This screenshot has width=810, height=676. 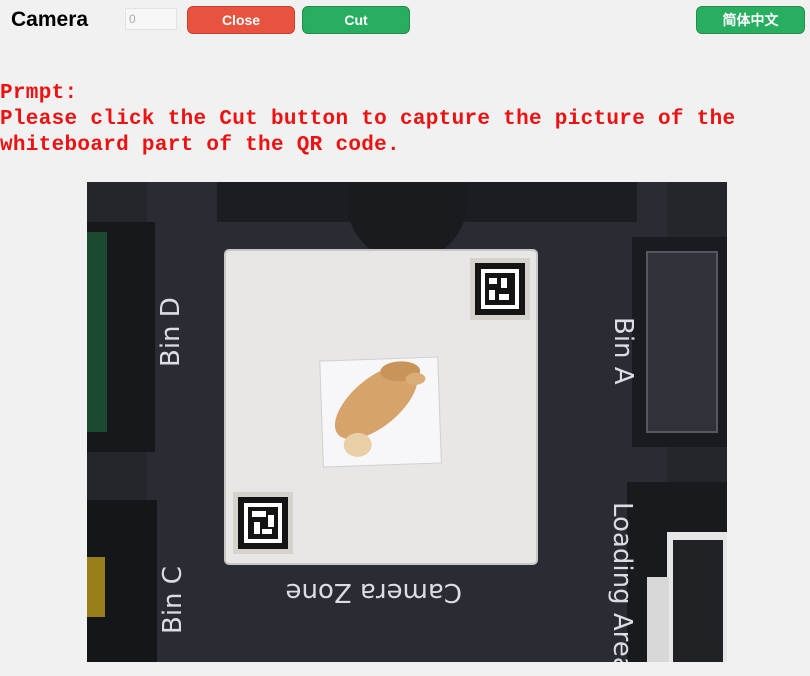 What do you see at coordinates (622, 582) in the screenshot?
I see `loading-area-label: Loading Area` at bounding box center [622, 582].